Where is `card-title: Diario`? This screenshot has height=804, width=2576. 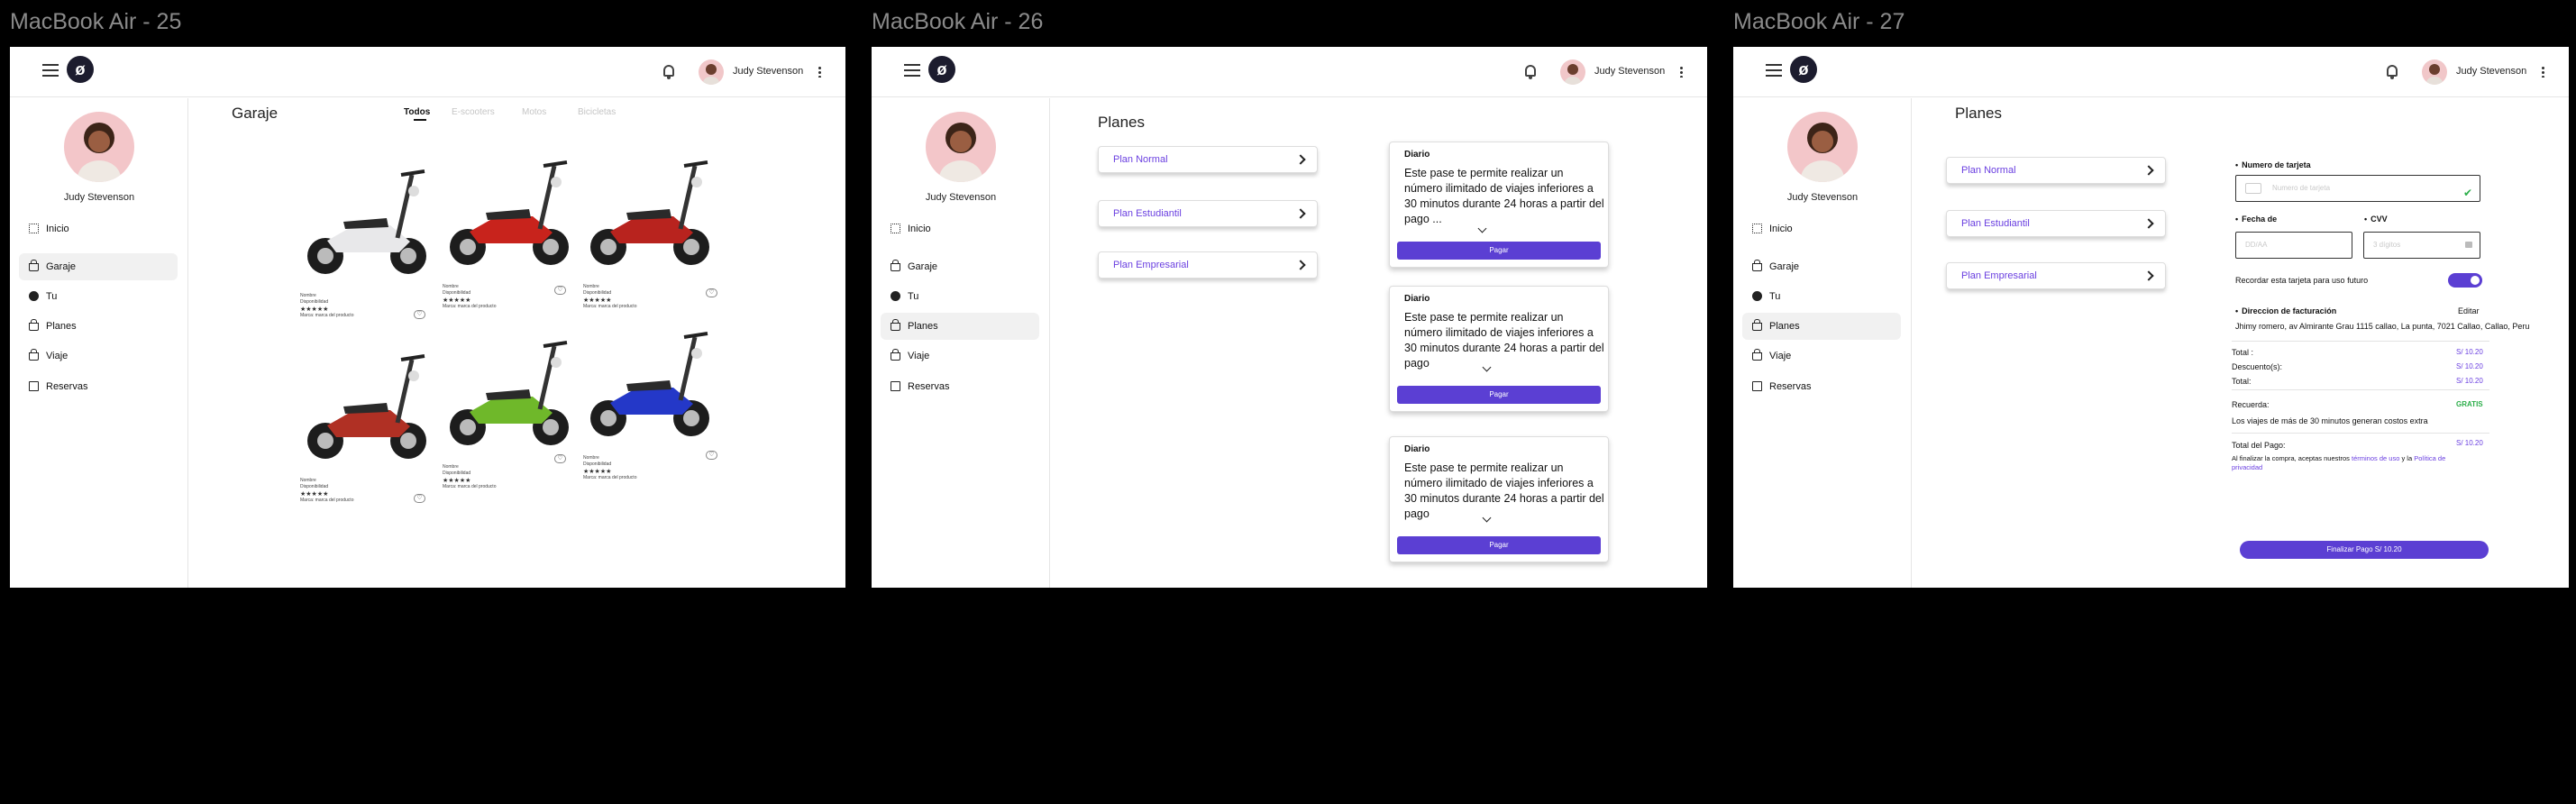 card-title: Diario is located at coordinates (1417, 299).